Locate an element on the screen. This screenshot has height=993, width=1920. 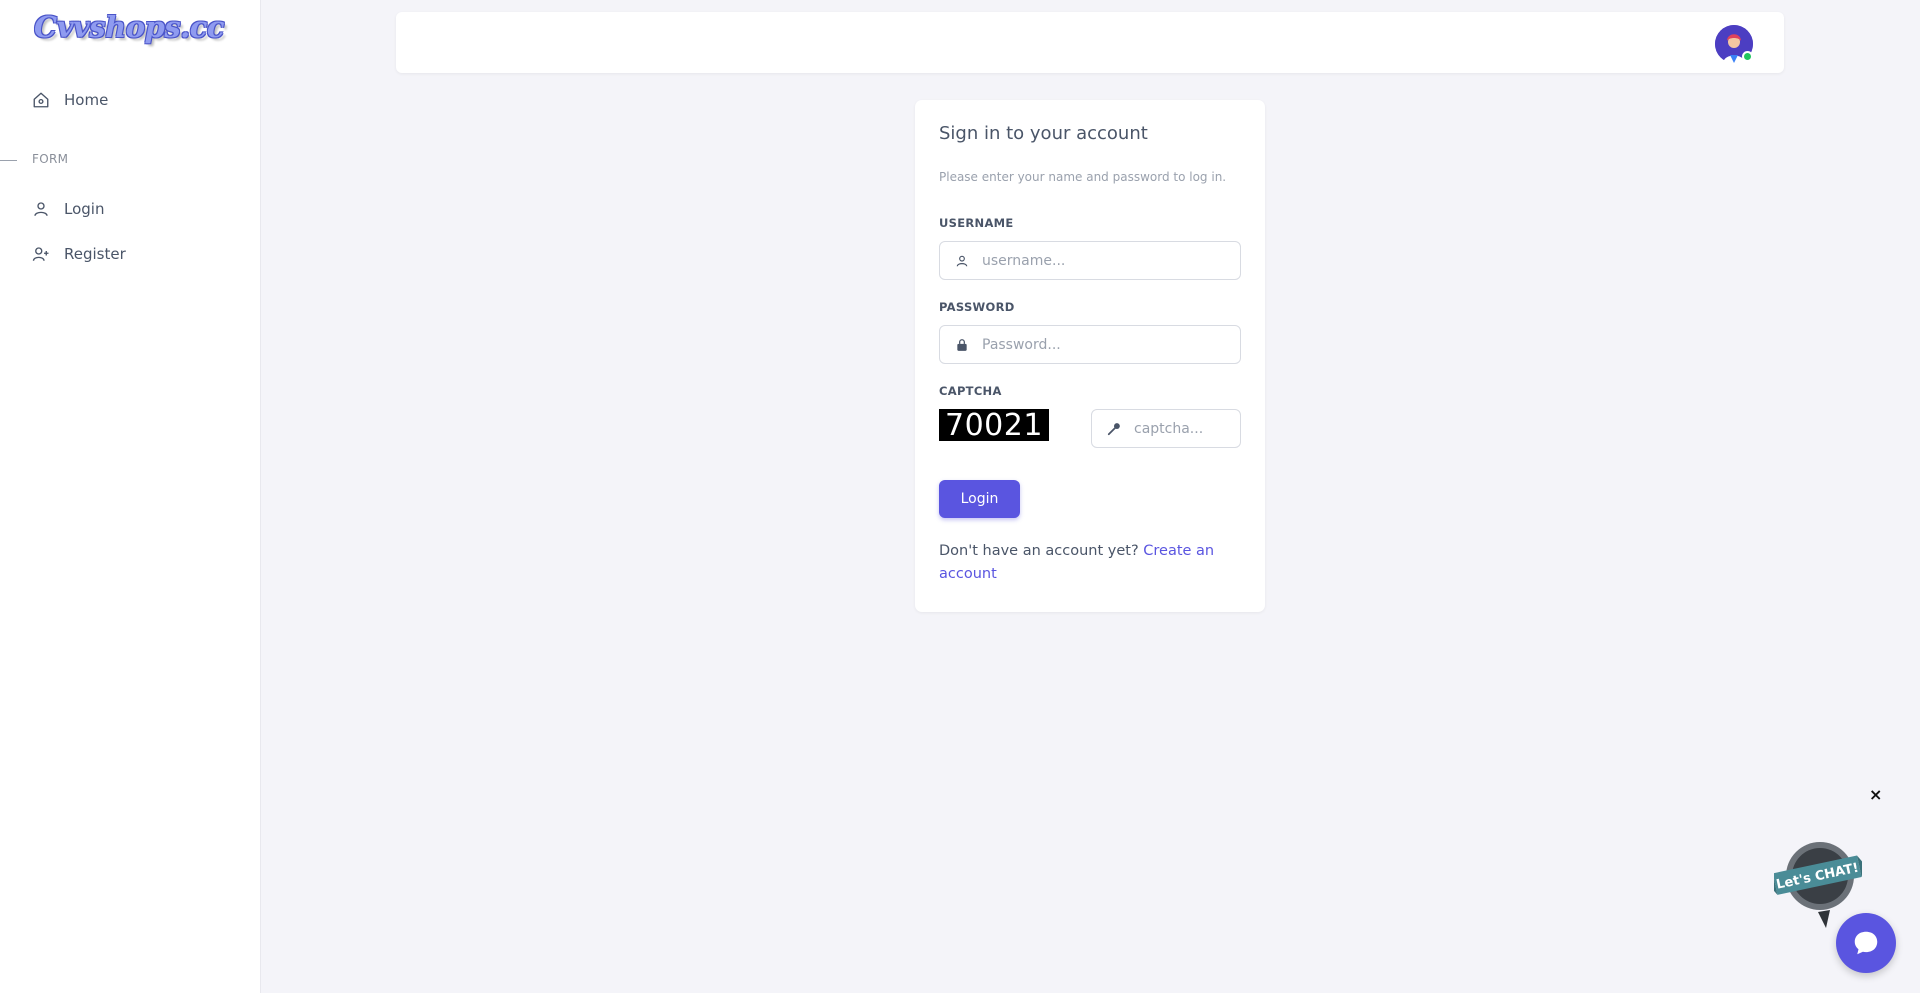
chat-icon is located at coordinates (1866, 943).